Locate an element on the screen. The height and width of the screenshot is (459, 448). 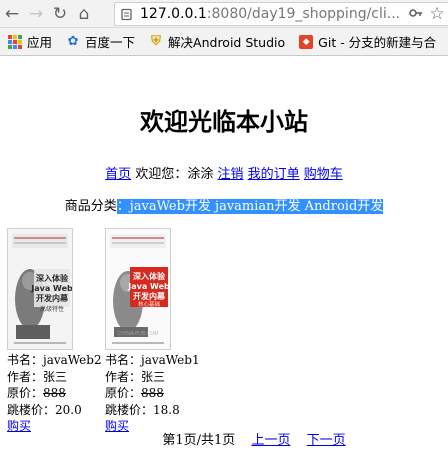
back-arrow-icon: ← is located at coordinates (12, 14).